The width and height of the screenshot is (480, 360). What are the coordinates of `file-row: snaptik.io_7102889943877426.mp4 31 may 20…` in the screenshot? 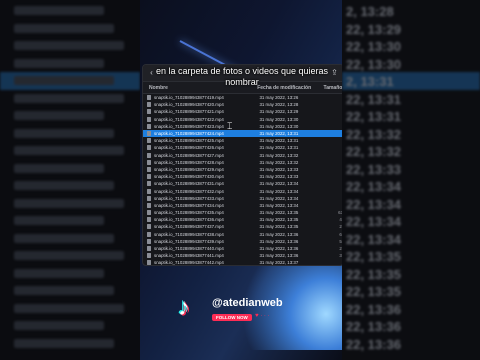 It's located at (243, 147).